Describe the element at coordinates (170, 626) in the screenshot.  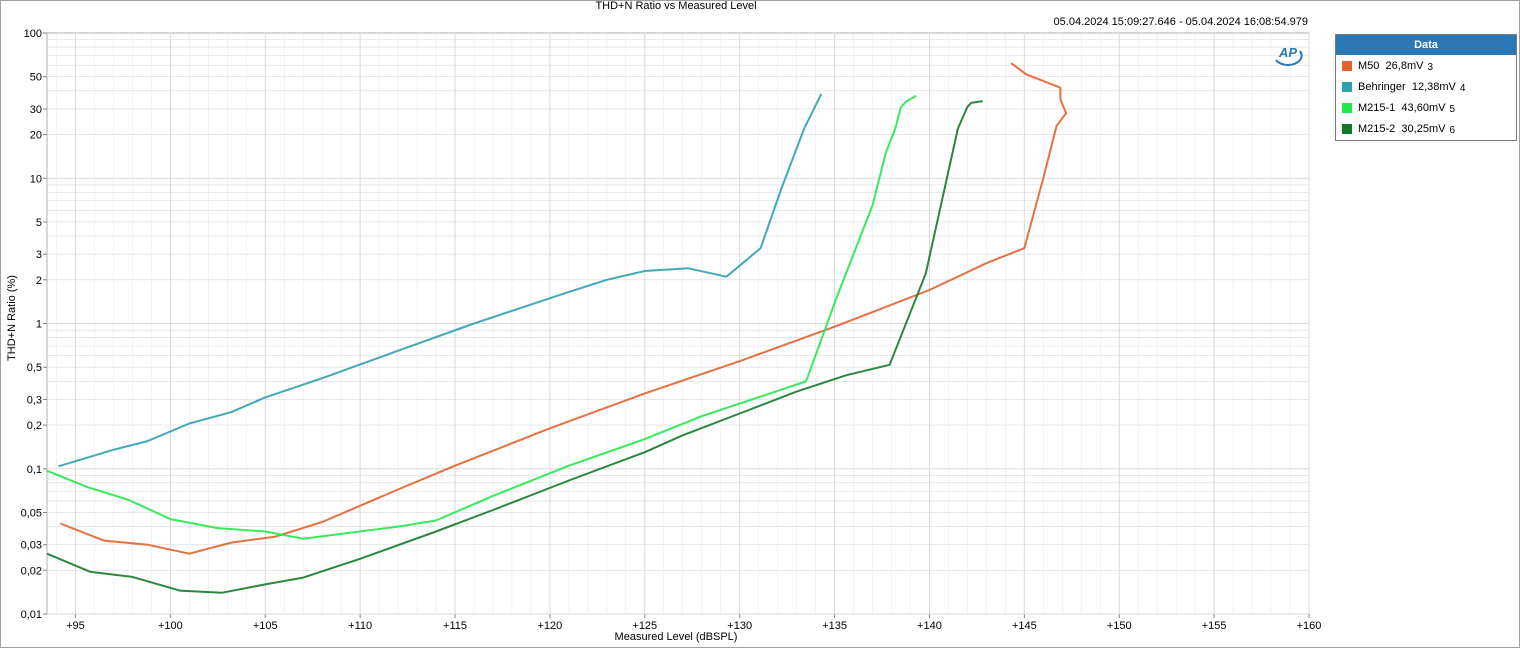
I see `x-tick-label: +100` at that location.